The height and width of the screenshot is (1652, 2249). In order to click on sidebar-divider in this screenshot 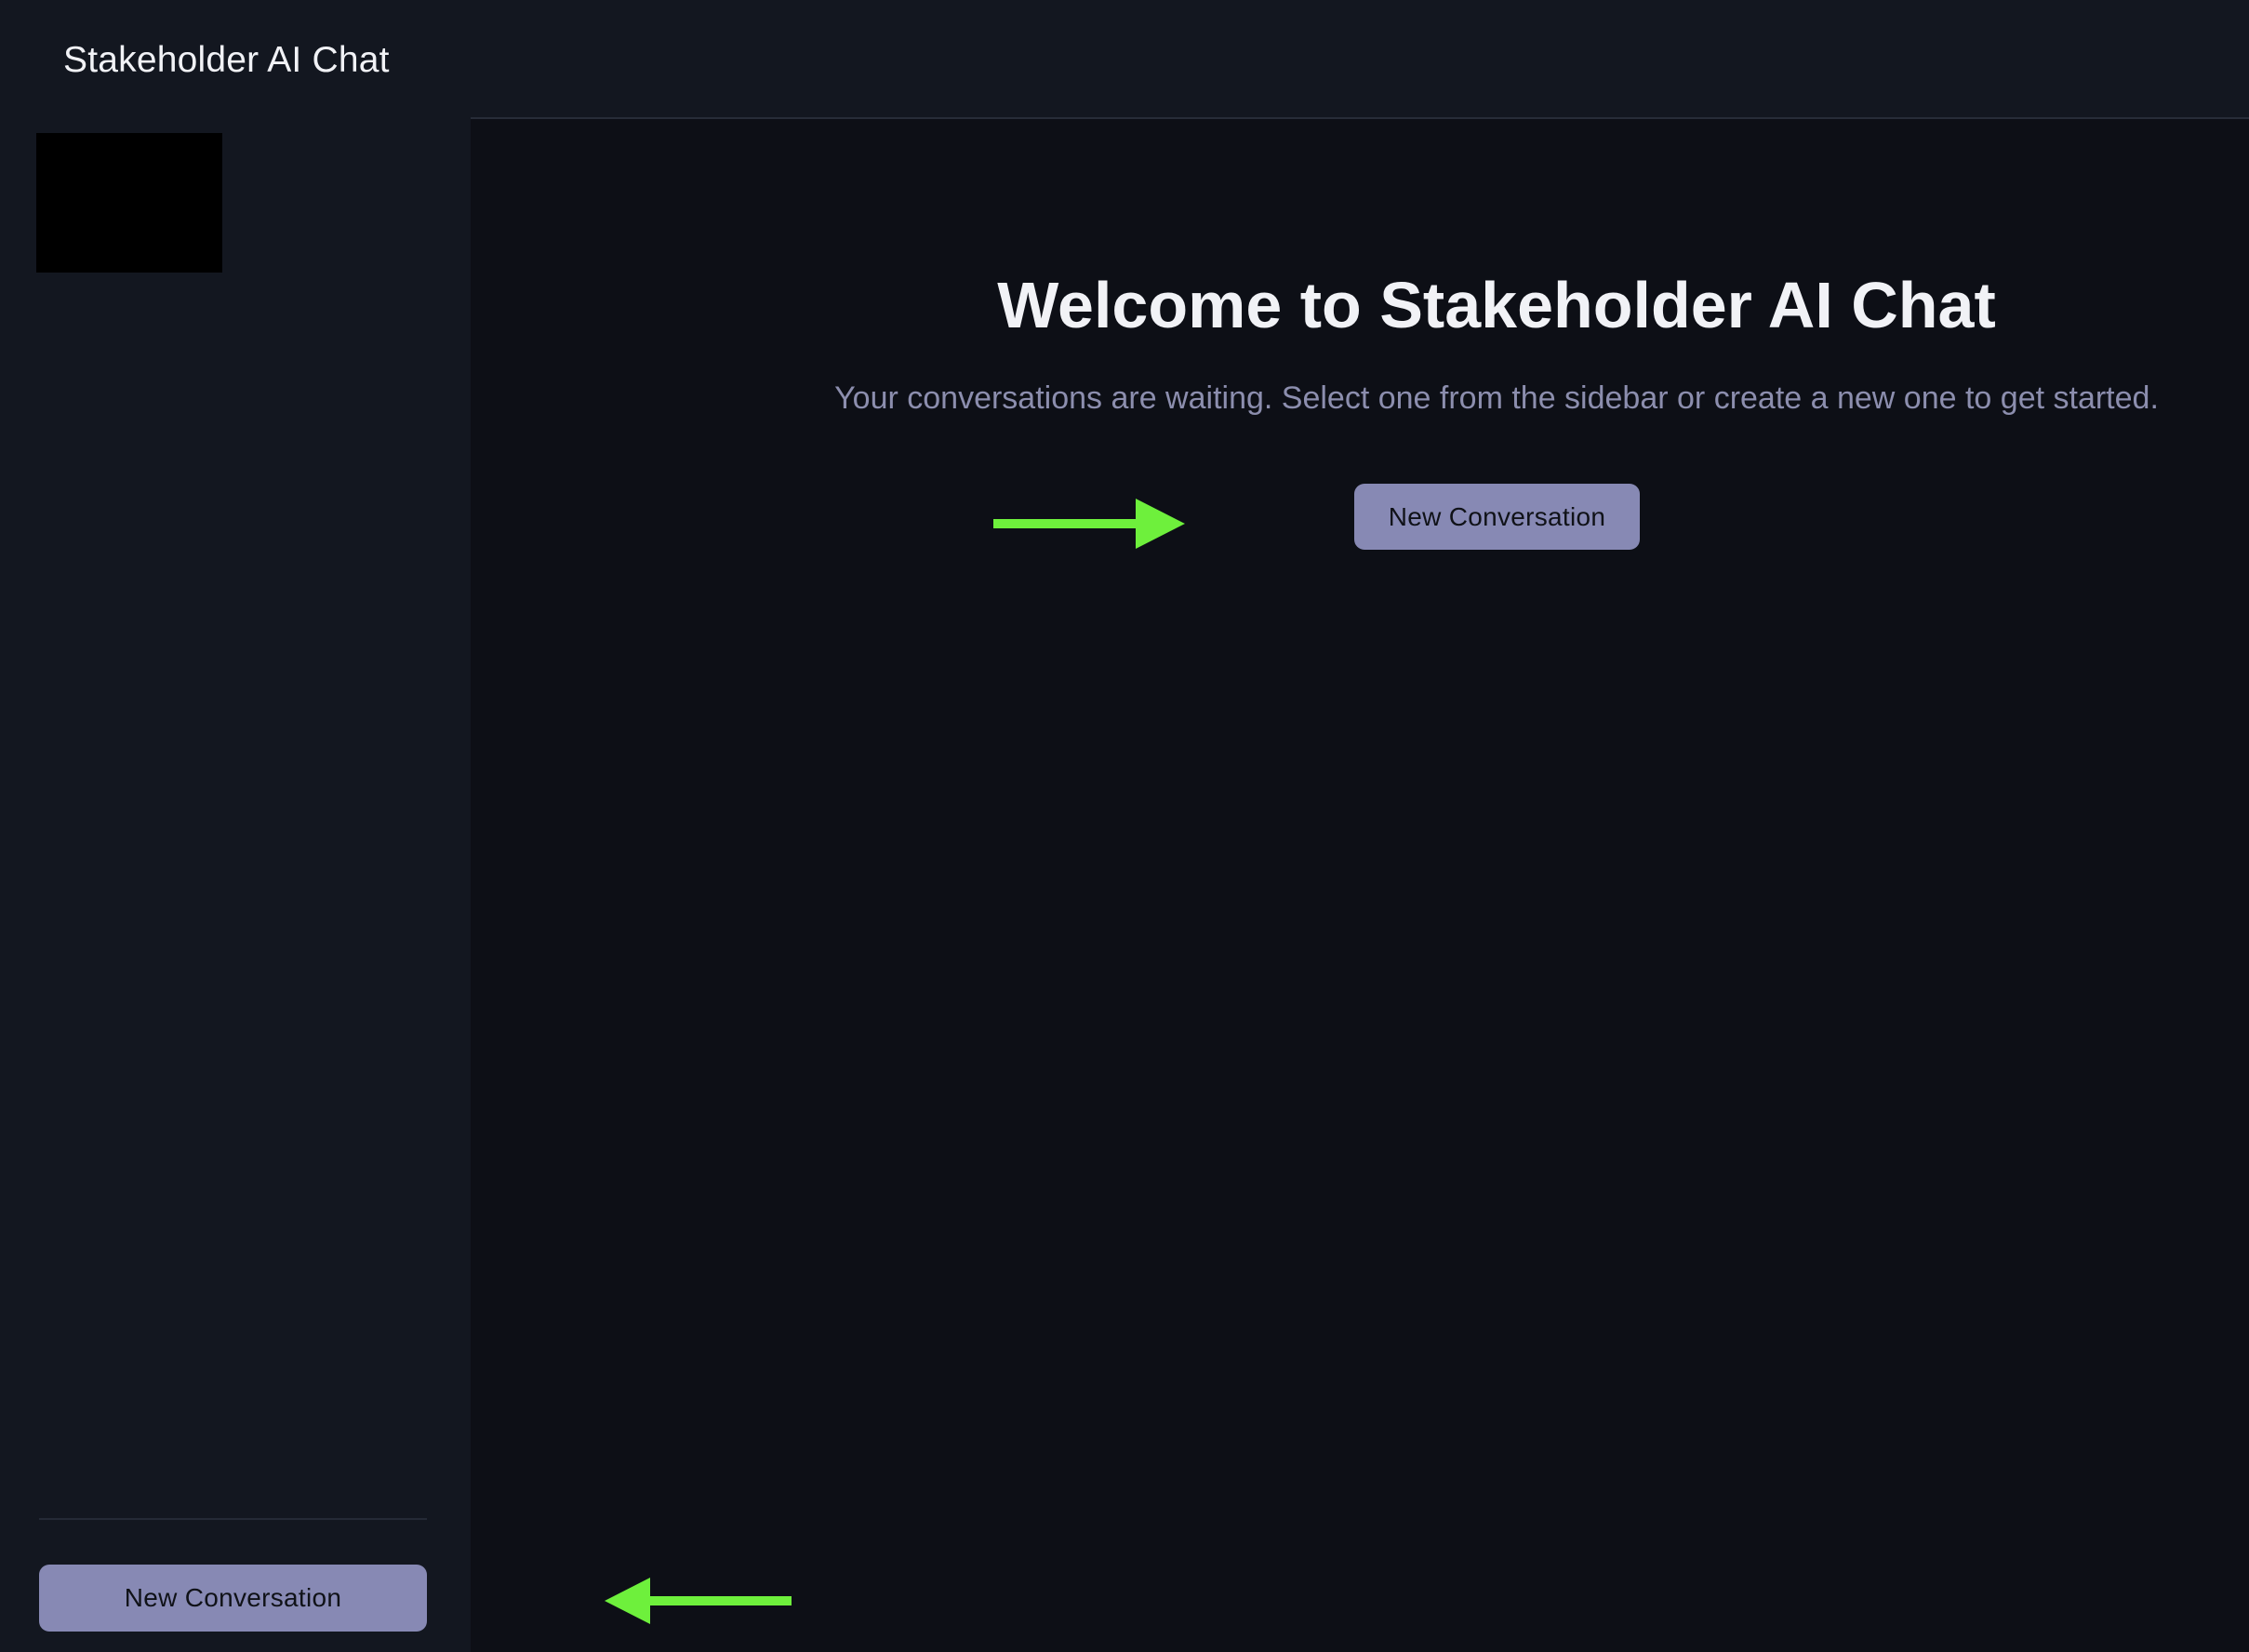, I will do `click(233, 1519)`.